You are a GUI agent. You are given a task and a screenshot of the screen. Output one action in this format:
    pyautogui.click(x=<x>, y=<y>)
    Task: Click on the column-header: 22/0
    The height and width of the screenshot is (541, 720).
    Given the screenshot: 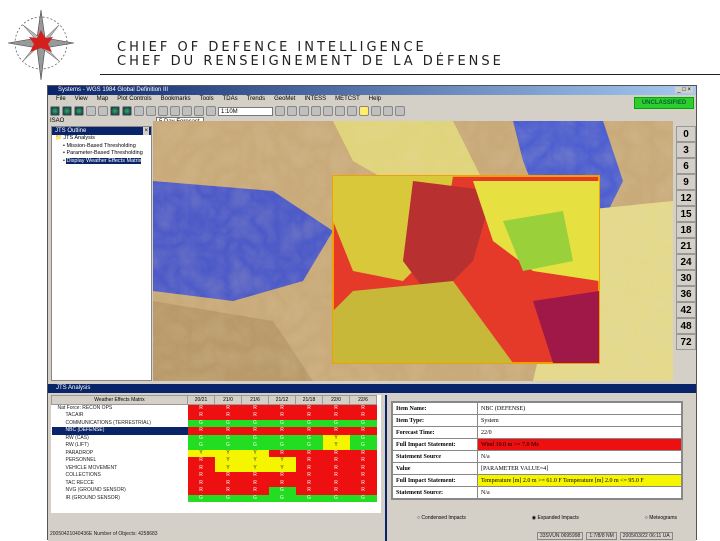 What is the action you would take?
    pyautogui.click(x=336, y=400)
    